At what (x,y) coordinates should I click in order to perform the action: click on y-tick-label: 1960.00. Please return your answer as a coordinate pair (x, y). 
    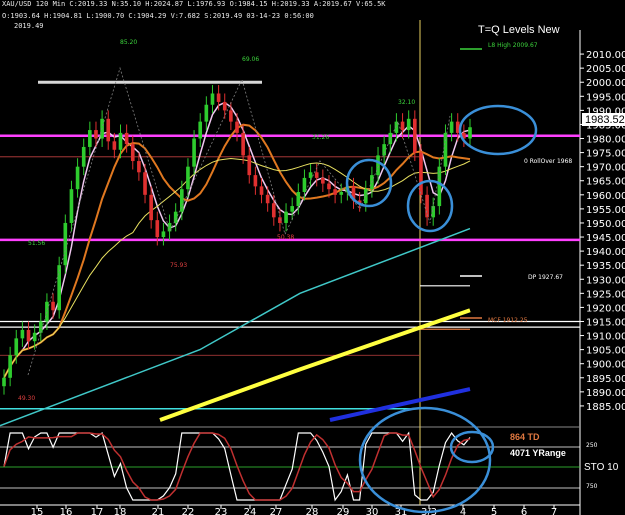
    Looking at the image, I should click on (605, 196).